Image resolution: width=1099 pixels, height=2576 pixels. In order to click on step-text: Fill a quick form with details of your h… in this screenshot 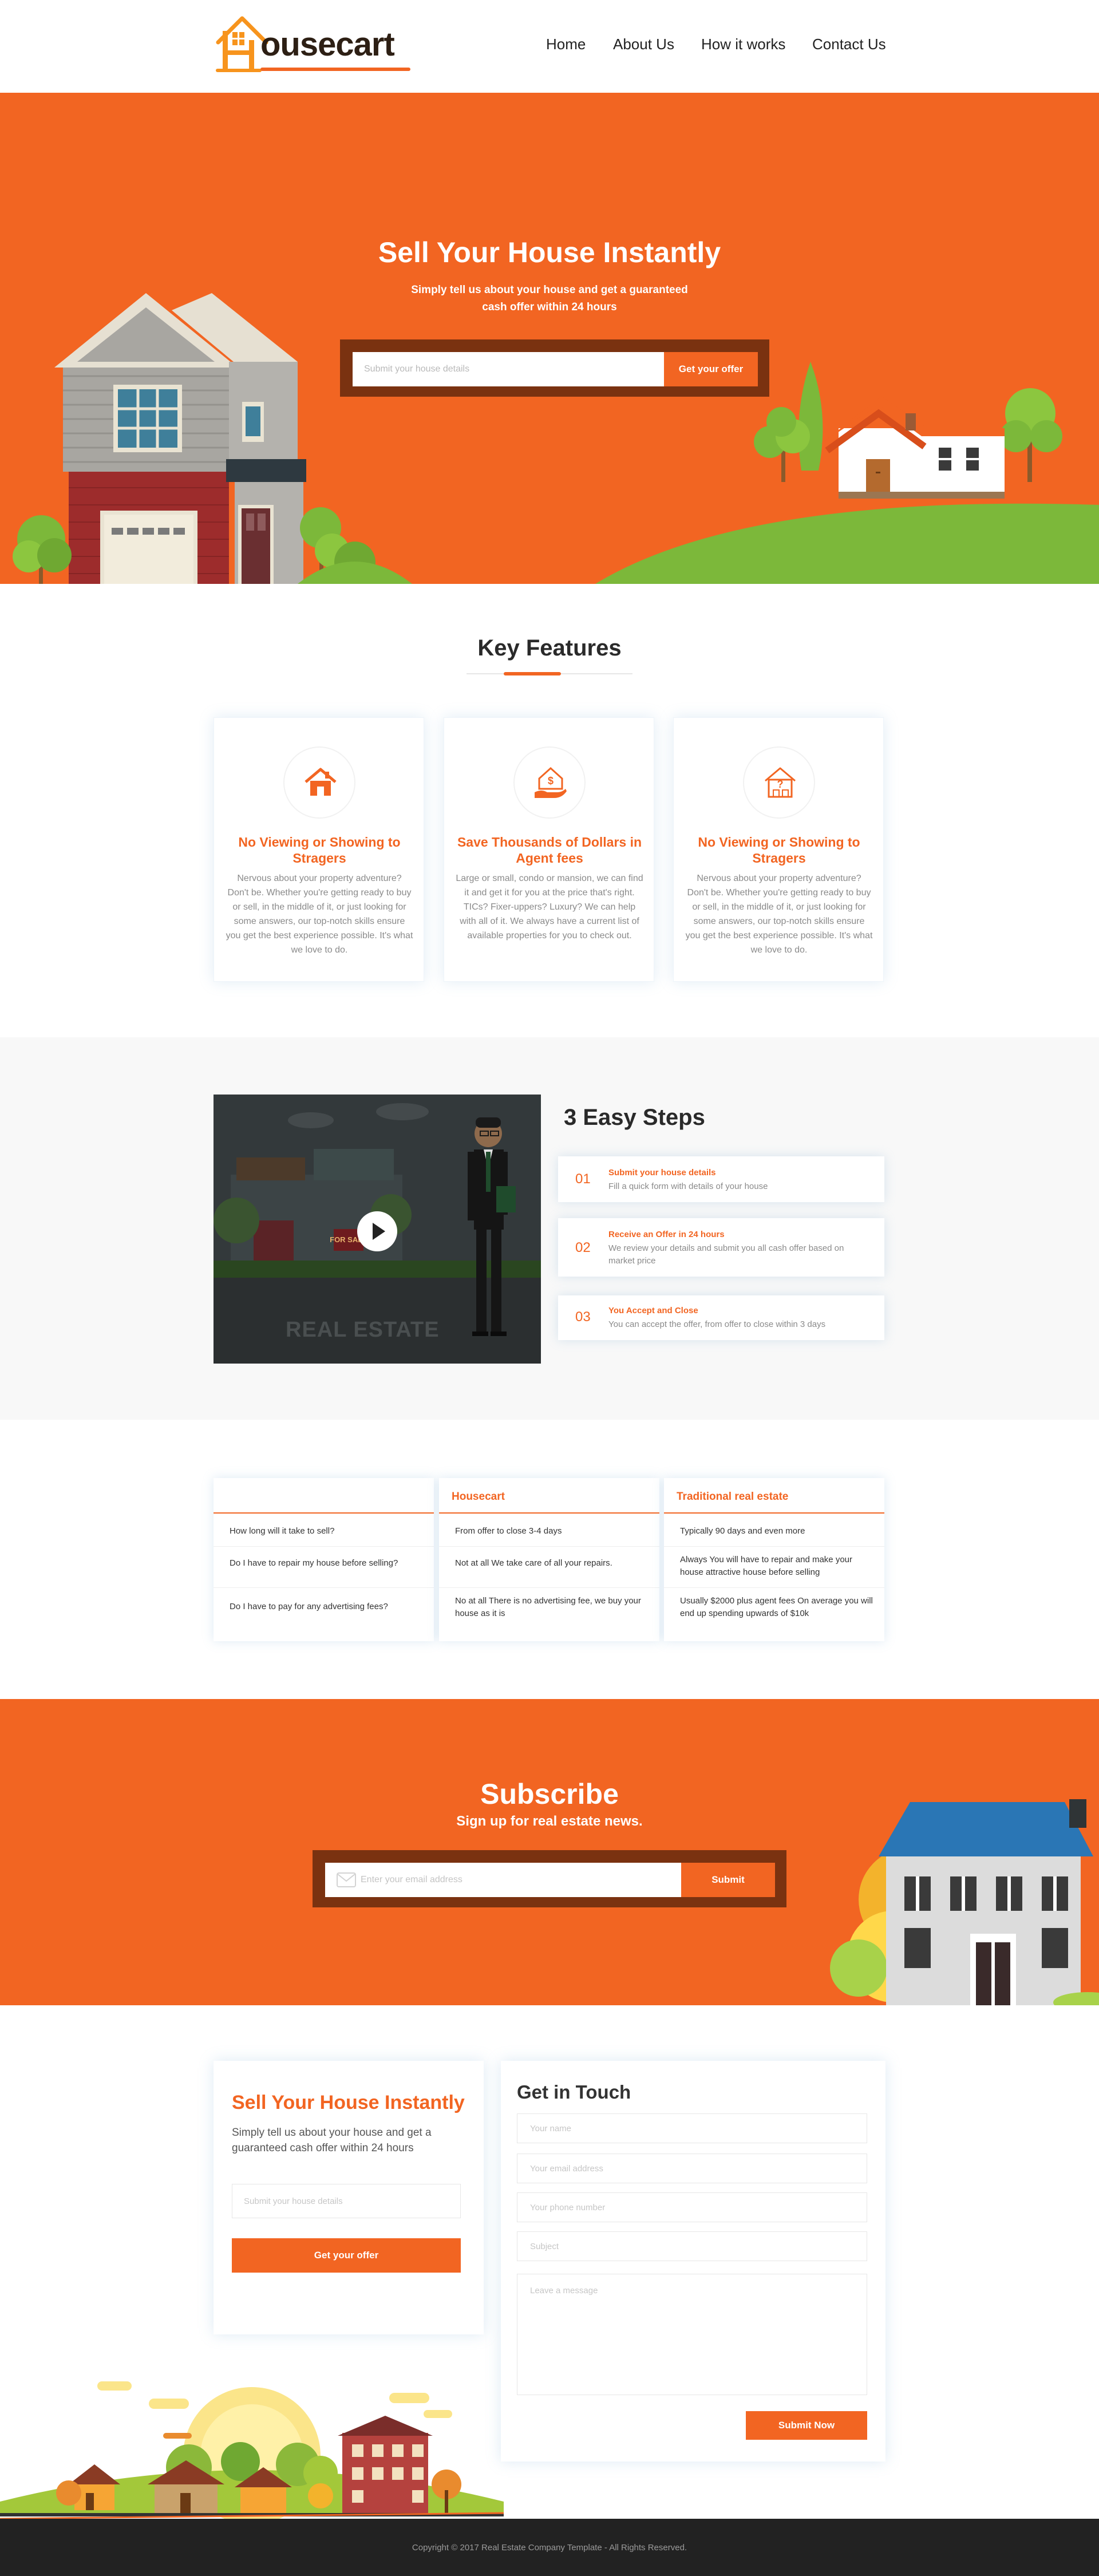, I will do `click(688, 1186)`.